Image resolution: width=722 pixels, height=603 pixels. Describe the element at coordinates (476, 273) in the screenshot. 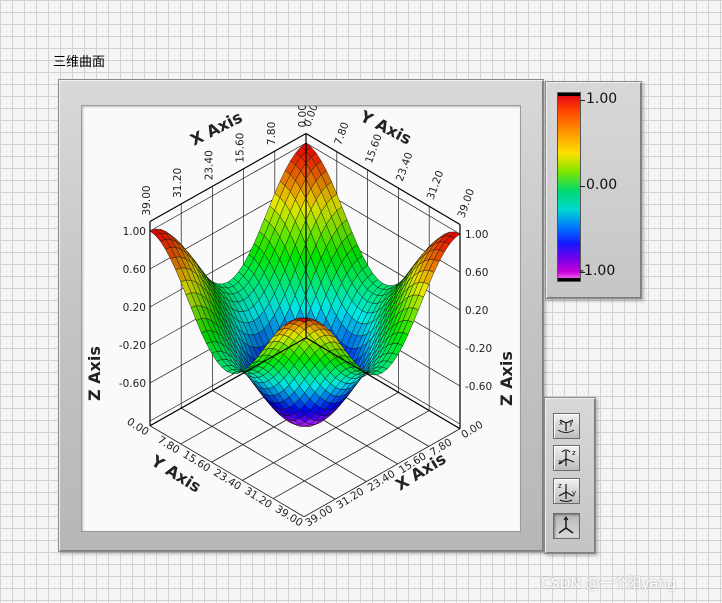

I see `z-tick-label-right: 0.60` at that location.